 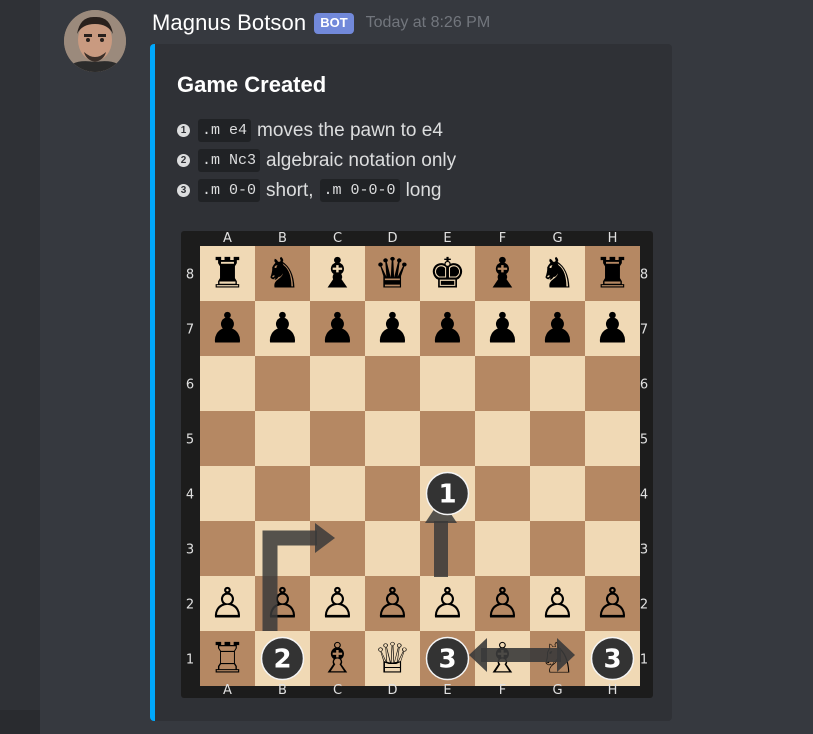 What do you see at coordinates (613, 690) in the screenshot?
I see `file-label-bottom: H` at bounding box center [613, 690].